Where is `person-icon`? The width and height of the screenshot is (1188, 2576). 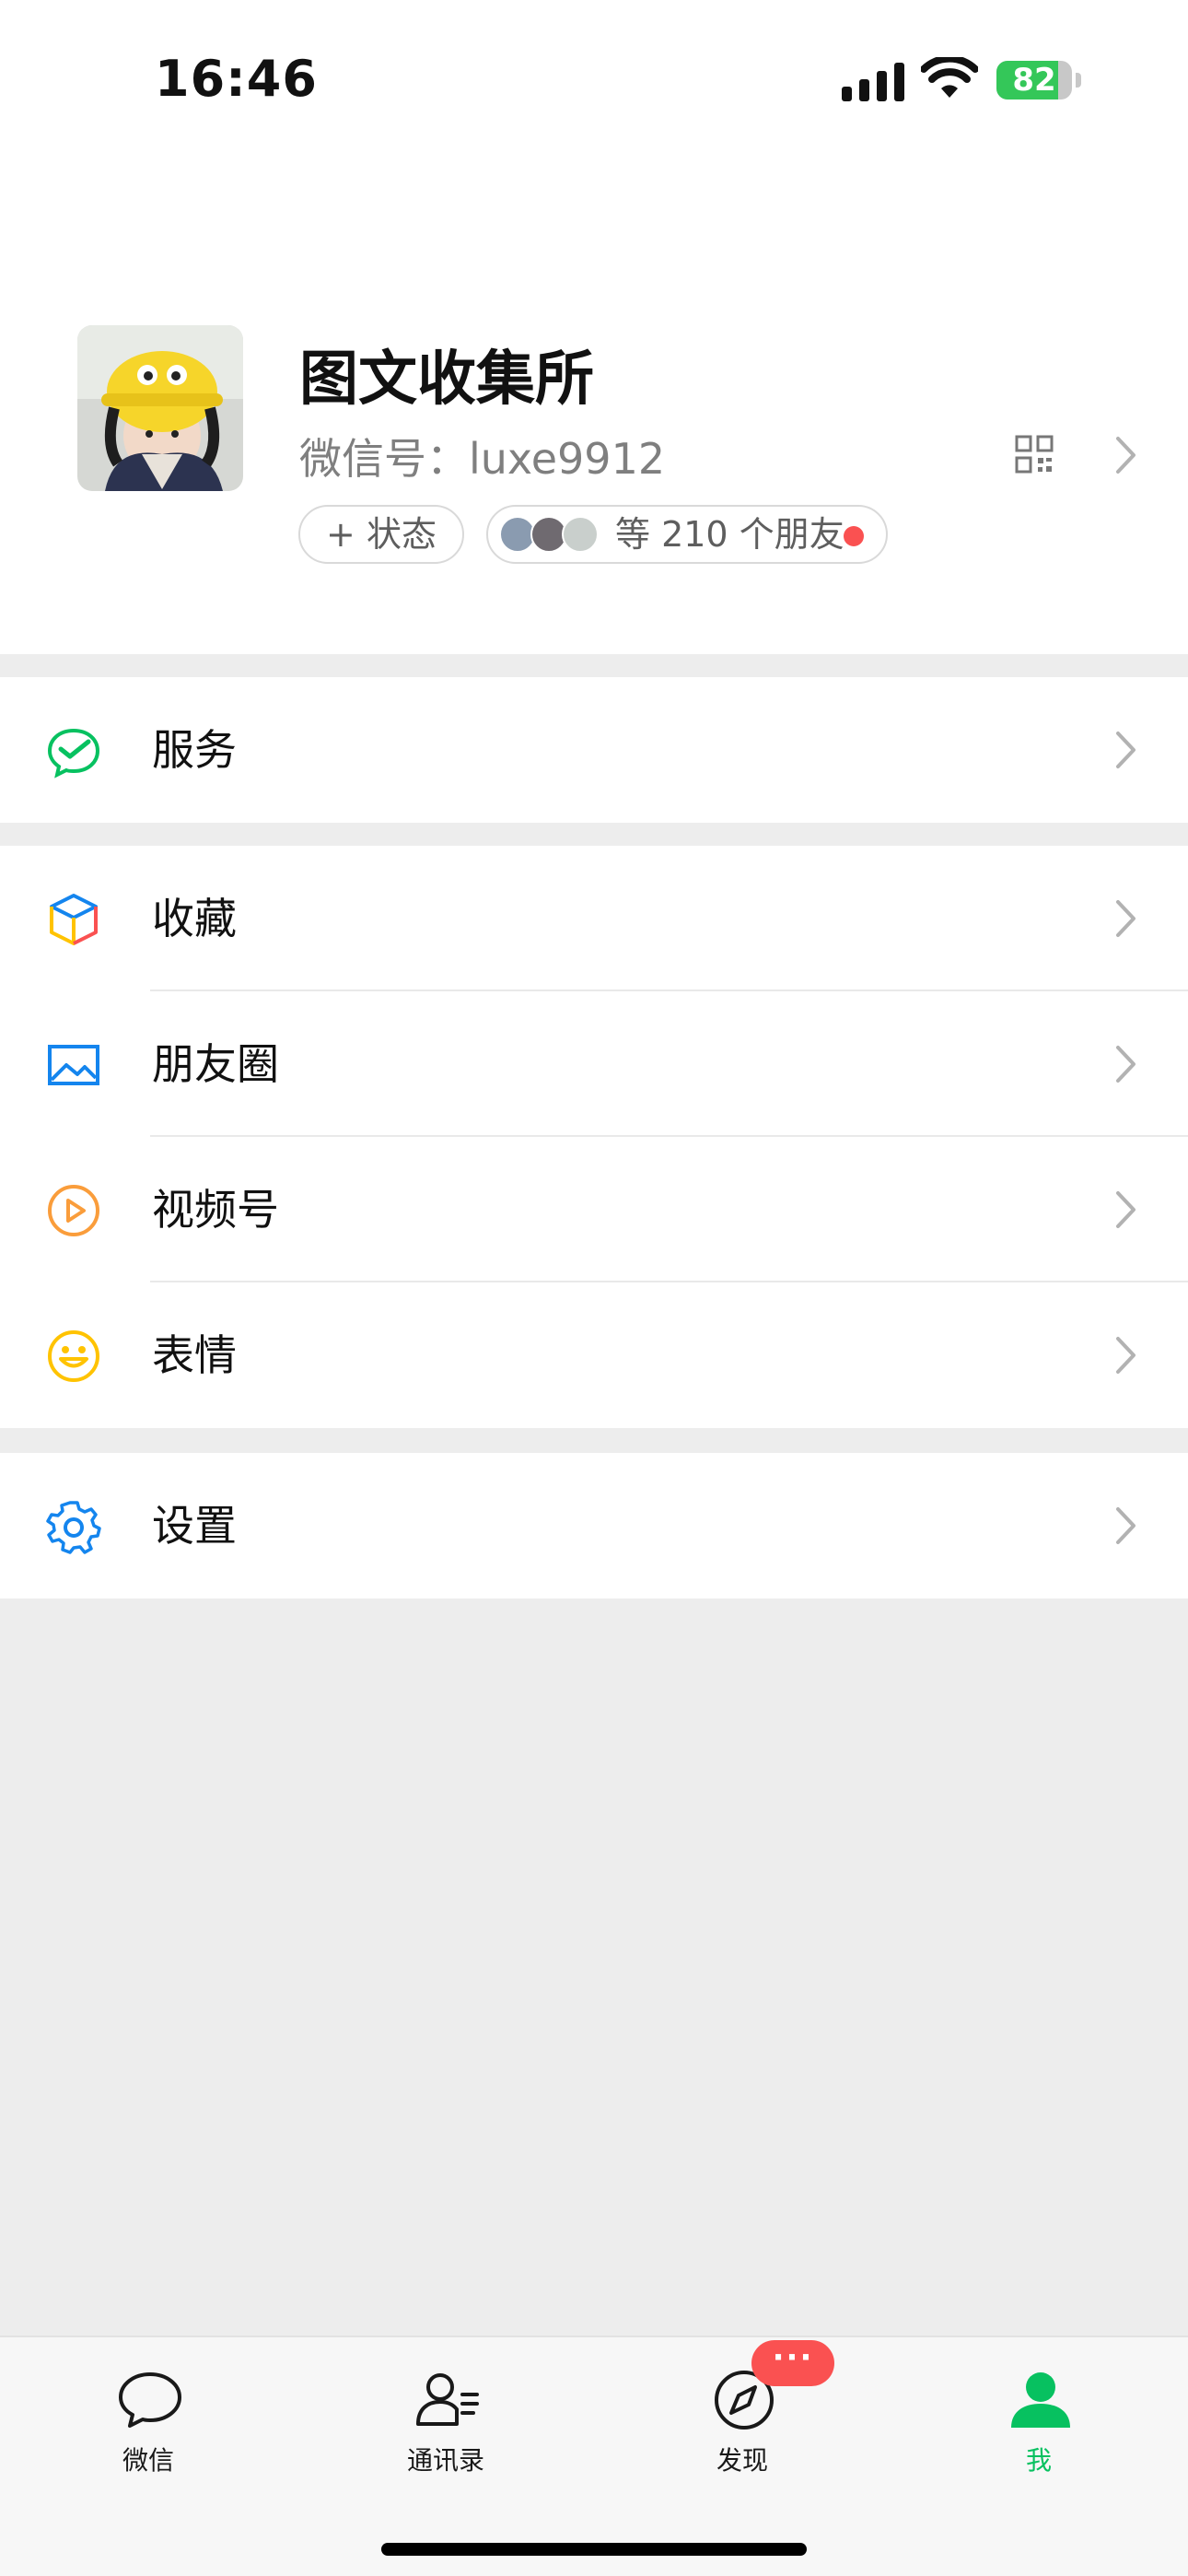 person-icon is located at coordinates (1040, 2400).